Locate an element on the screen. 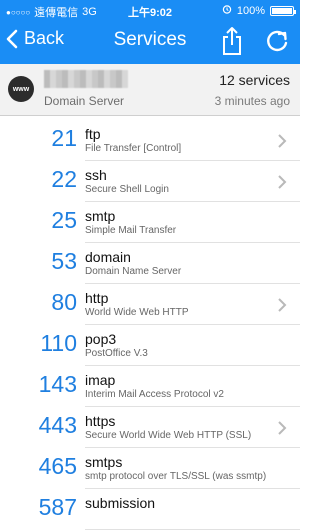 The image size is (320, 532). service-description: Interim Mail Access Protocol v2 is located at coordinates (154, 394).